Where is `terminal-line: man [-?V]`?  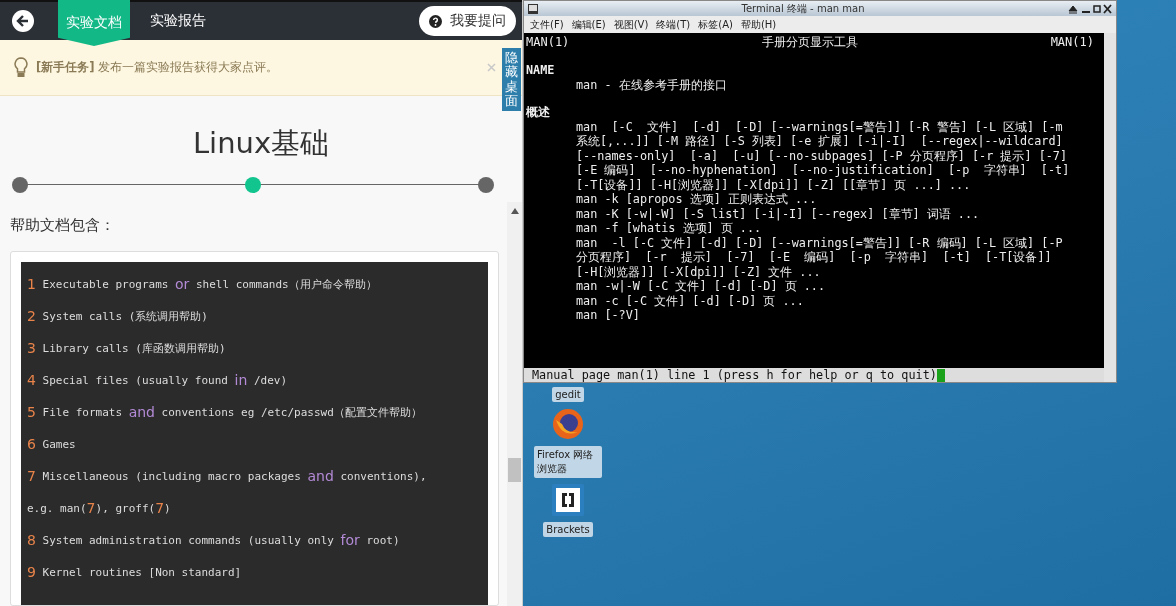 terminal-line: man [-?V] is located at coordinates (608, 315).